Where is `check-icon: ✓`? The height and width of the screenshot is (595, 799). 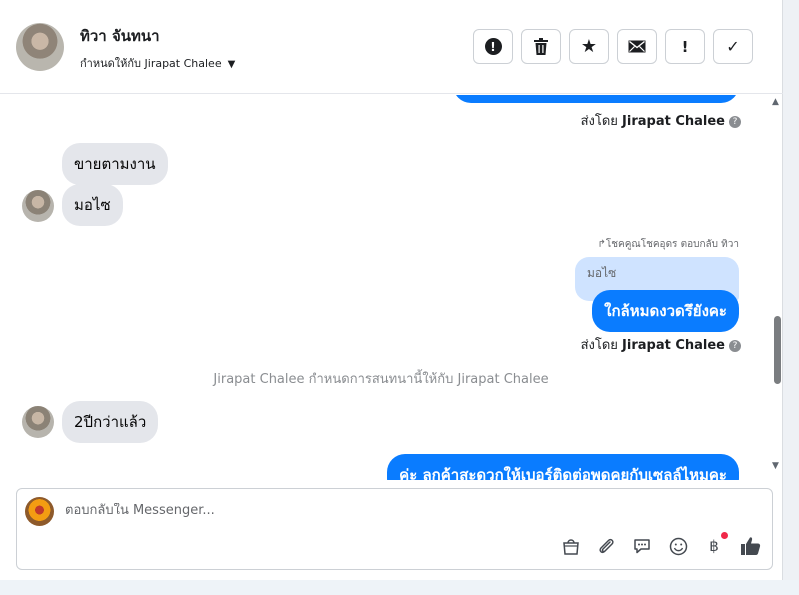
check-icon: ✓ is located at coordinates (733, 46).